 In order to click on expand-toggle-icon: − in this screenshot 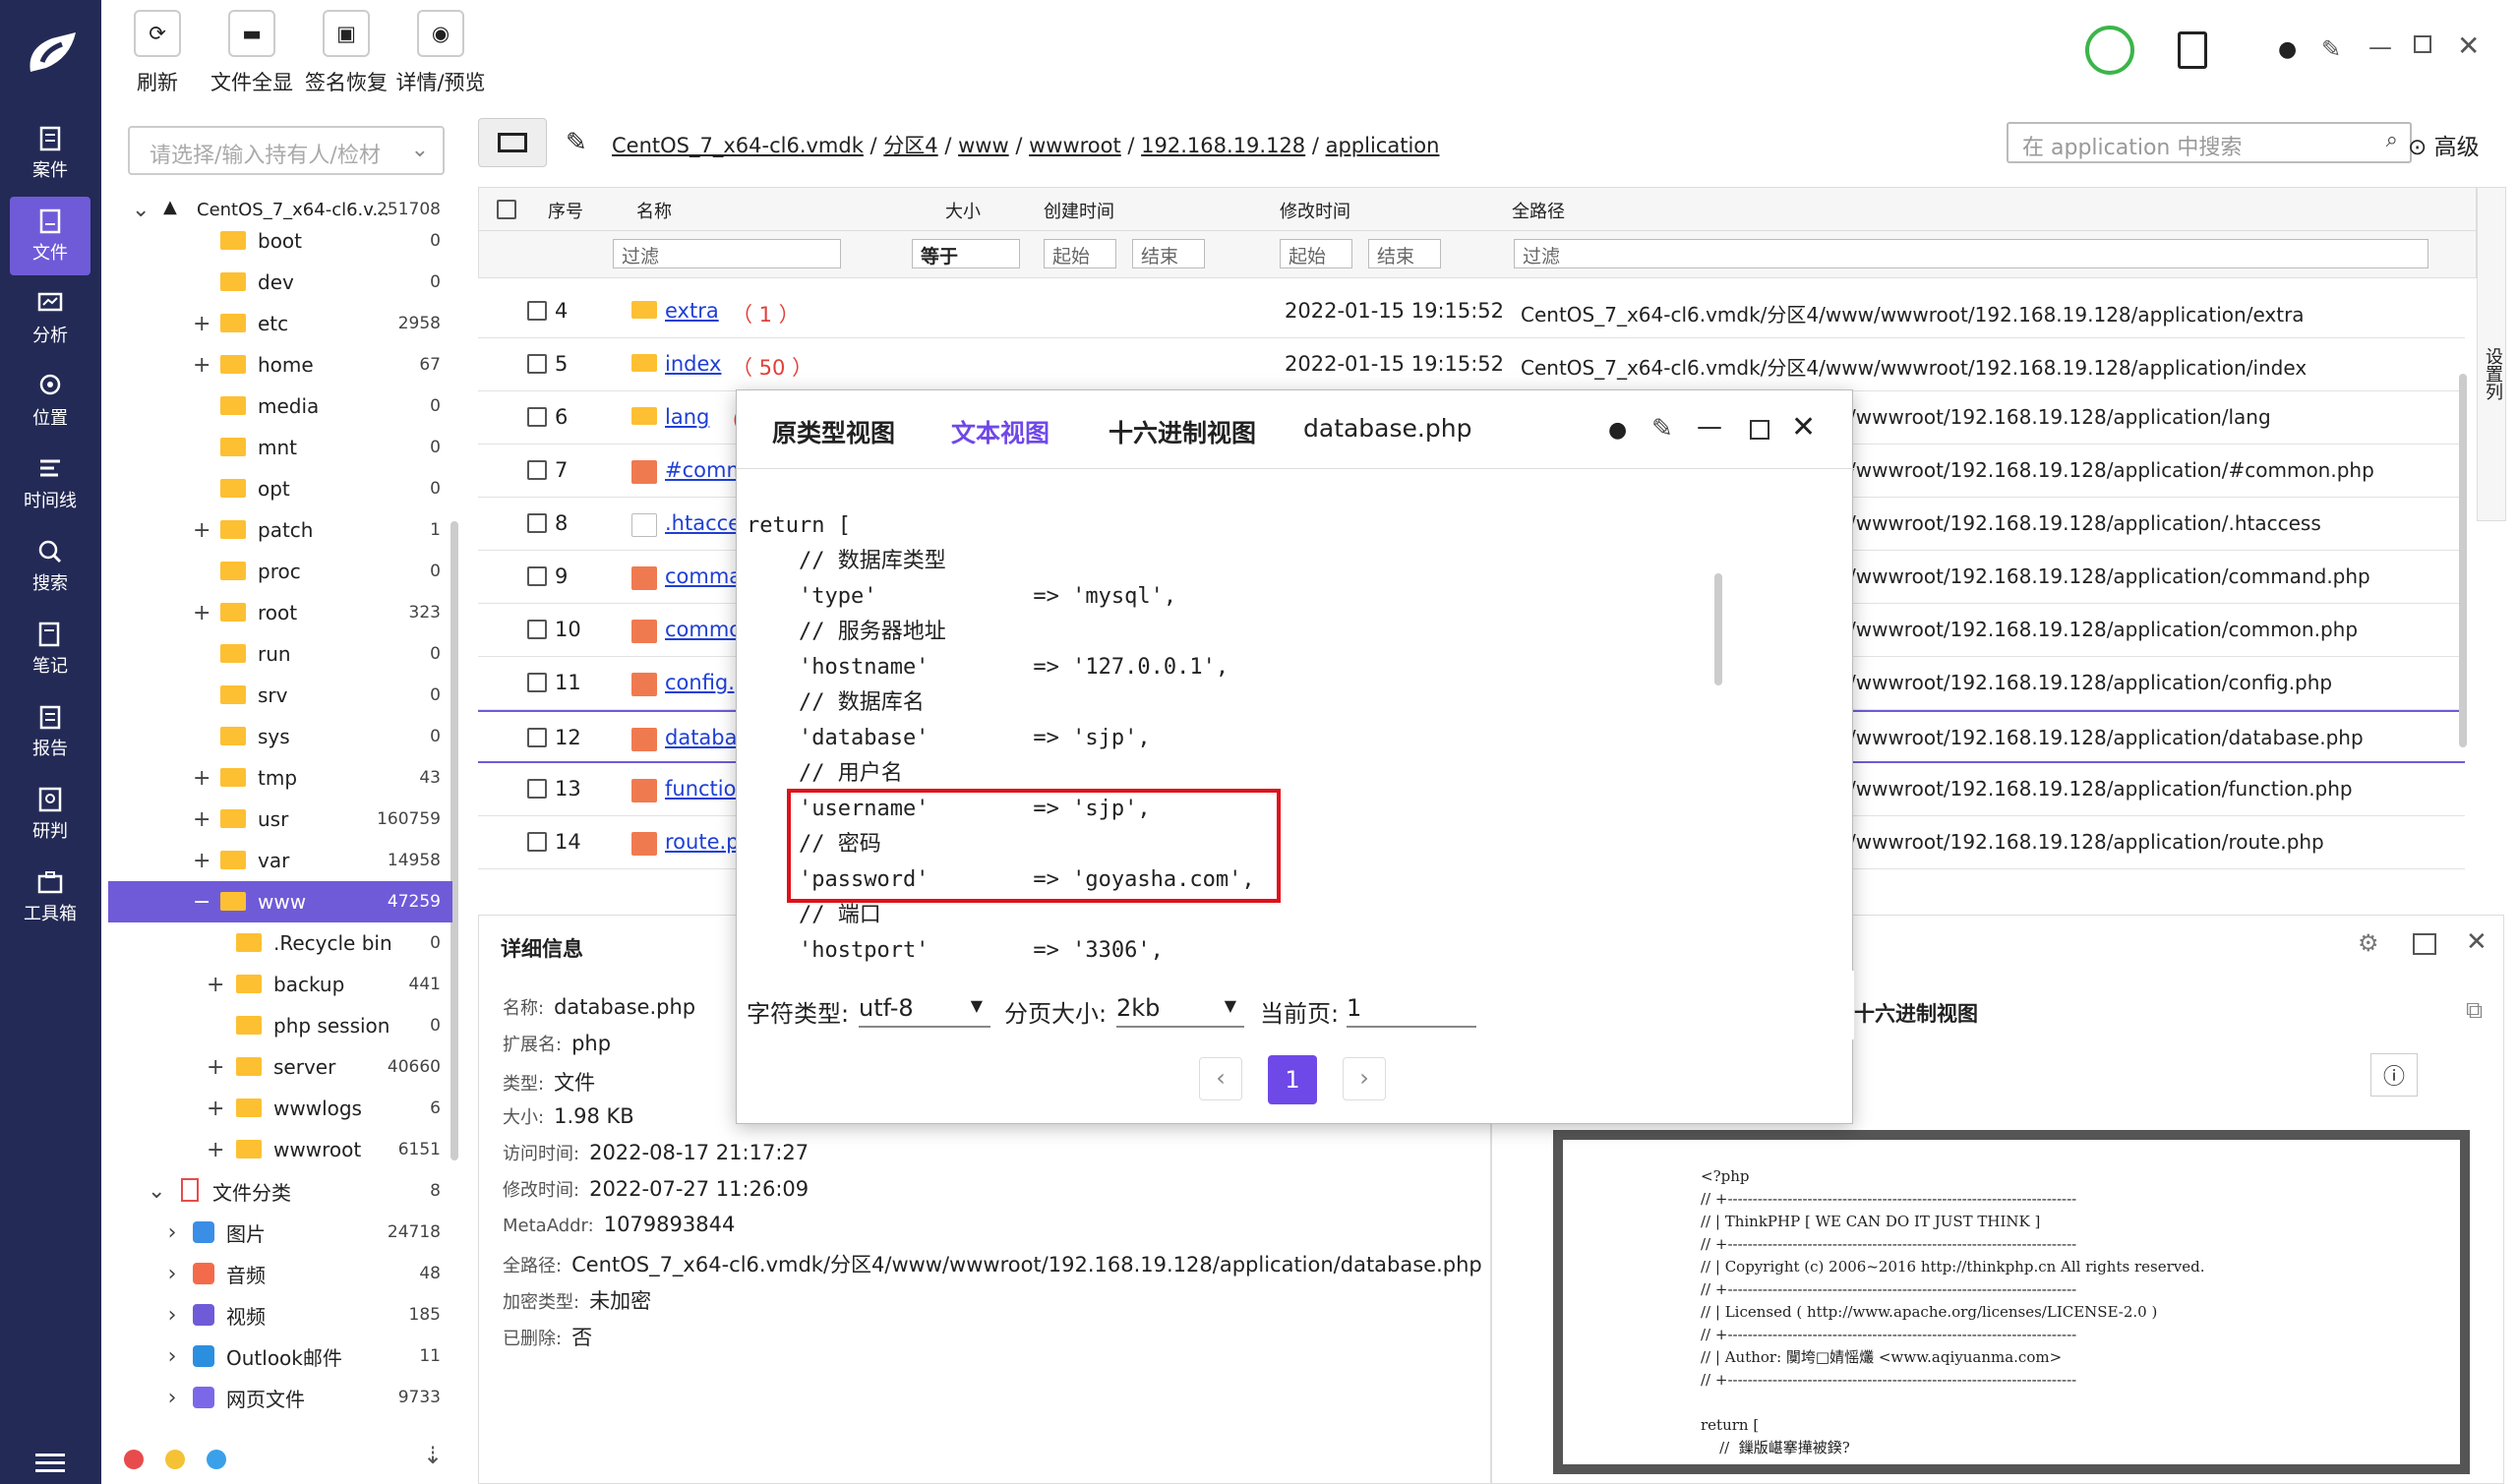, I will do `click(202, 903)`.